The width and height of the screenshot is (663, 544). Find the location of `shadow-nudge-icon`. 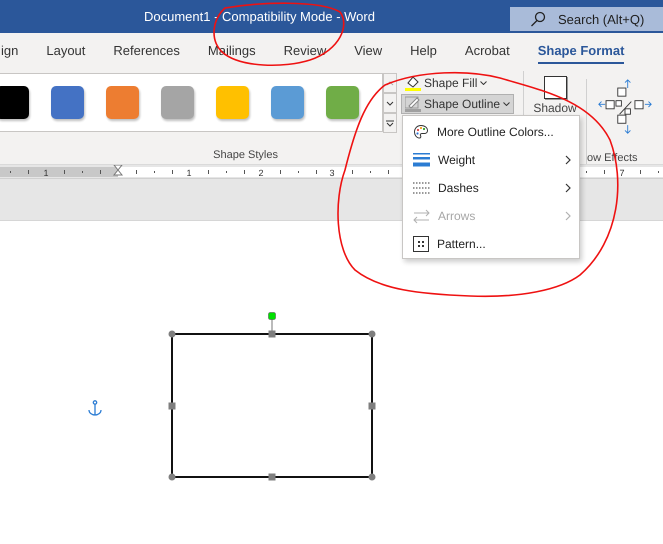

shadow-nudge-icon is located at coordinates (625, 107).